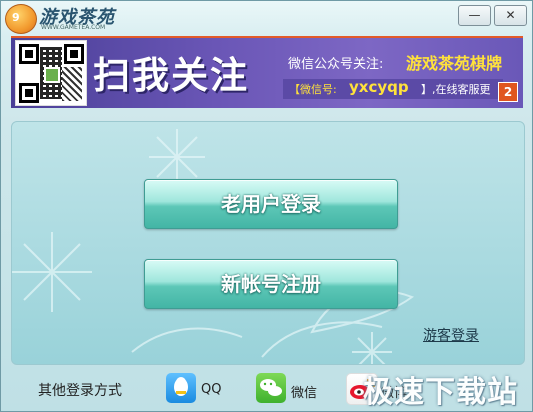 This screenshot has height=412, width=533. I want to click on banner-follow-text: 微信公众号关注:, so click(336, 64).